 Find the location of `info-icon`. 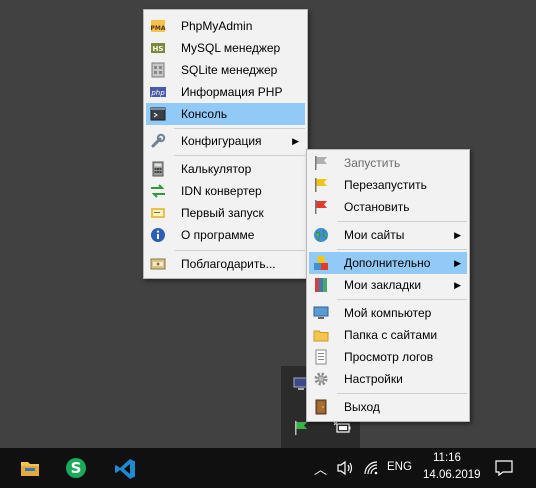

info-icon is located at coordinates (158, 235).